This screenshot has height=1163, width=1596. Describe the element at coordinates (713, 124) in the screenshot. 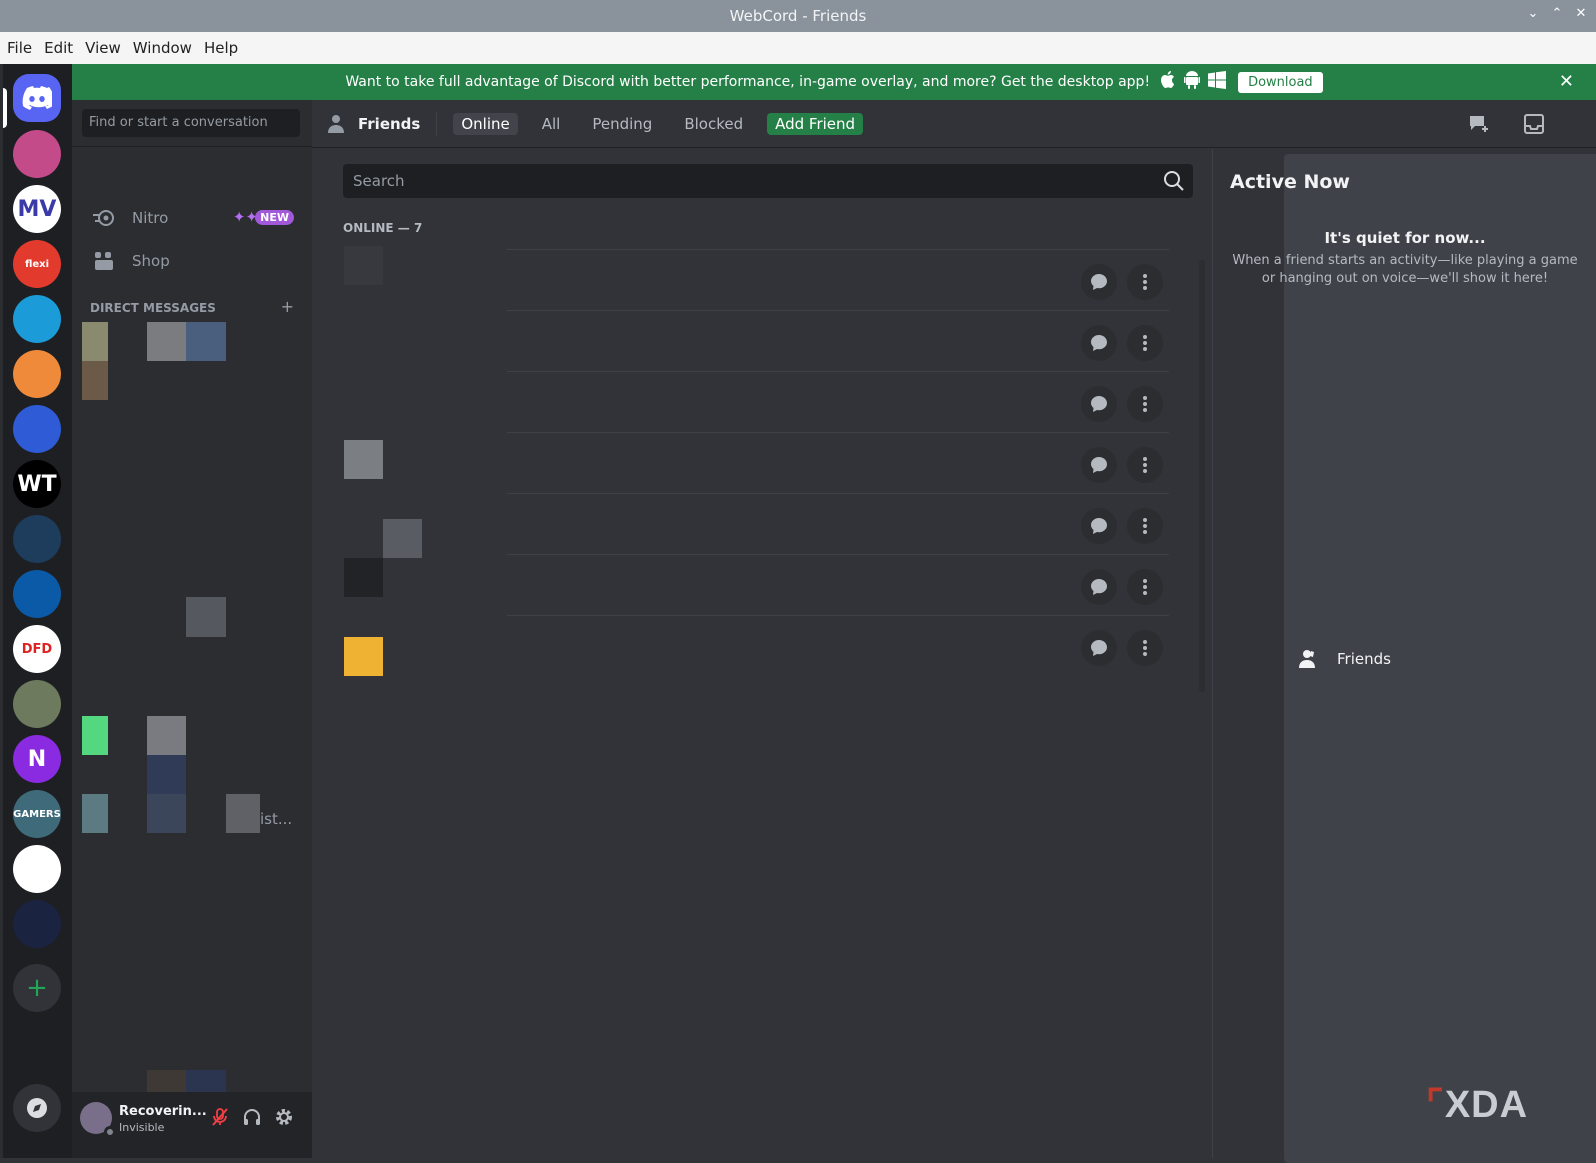

I see `tab-blocked: Blocked` at that location.